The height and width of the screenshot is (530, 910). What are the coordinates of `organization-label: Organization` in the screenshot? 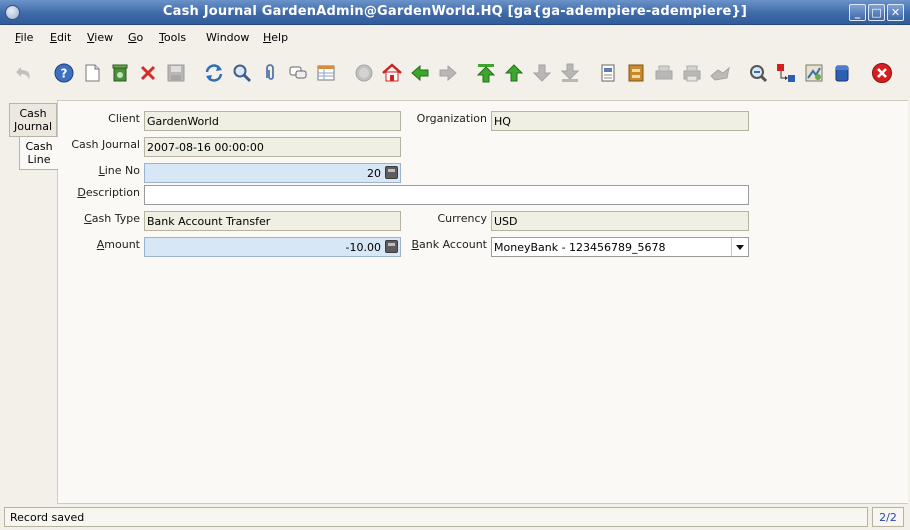 It's located at (451, 118).